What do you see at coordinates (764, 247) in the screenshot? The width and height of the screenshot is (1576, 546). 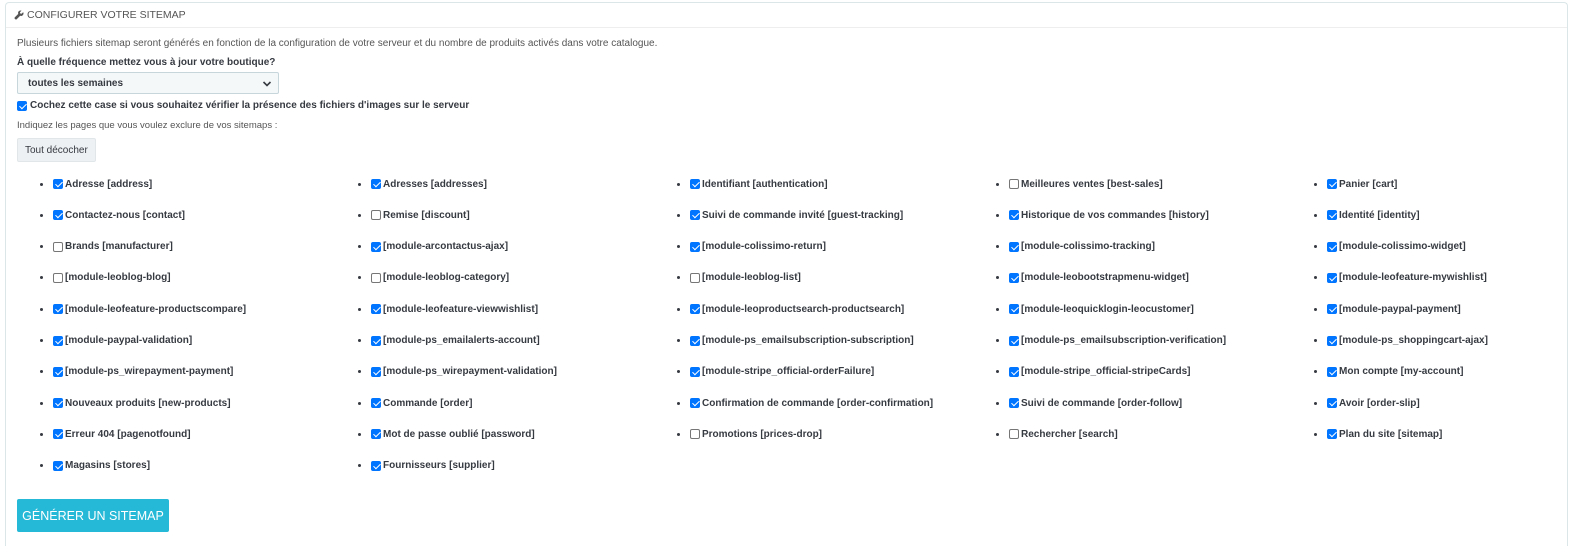 I see `page-label: [module-colissimo-return]` at bounding box center [764, 247].